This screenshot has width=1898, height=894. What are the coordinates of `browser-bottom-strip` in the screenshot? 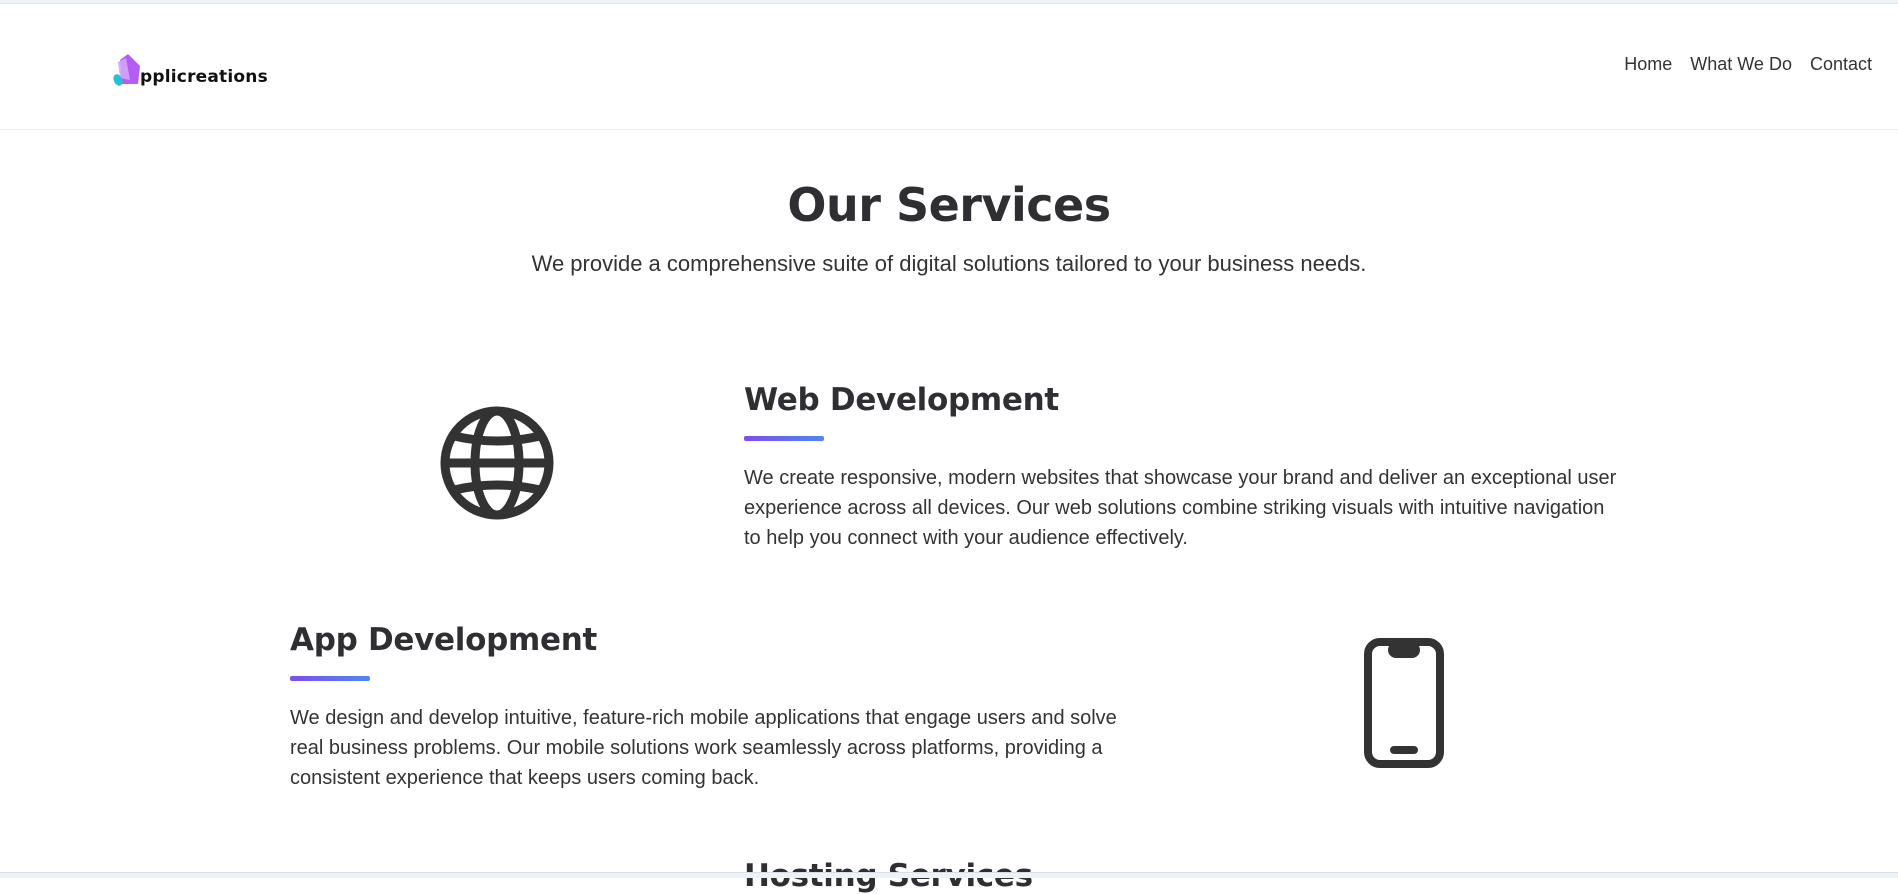 It's located at (949, 875).